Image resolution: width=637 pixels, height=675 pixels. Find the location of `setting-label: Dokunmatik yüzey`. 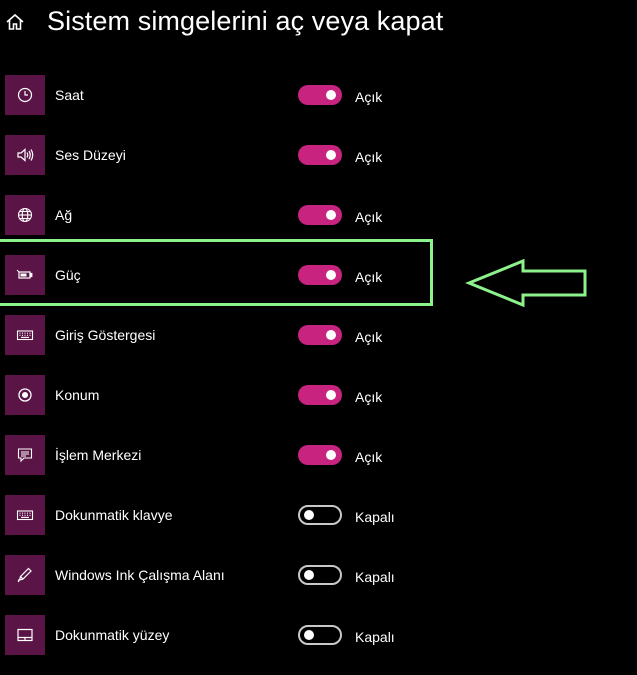

setting-label: Dokunmatik yüzey is located at coordinates (112, 635).